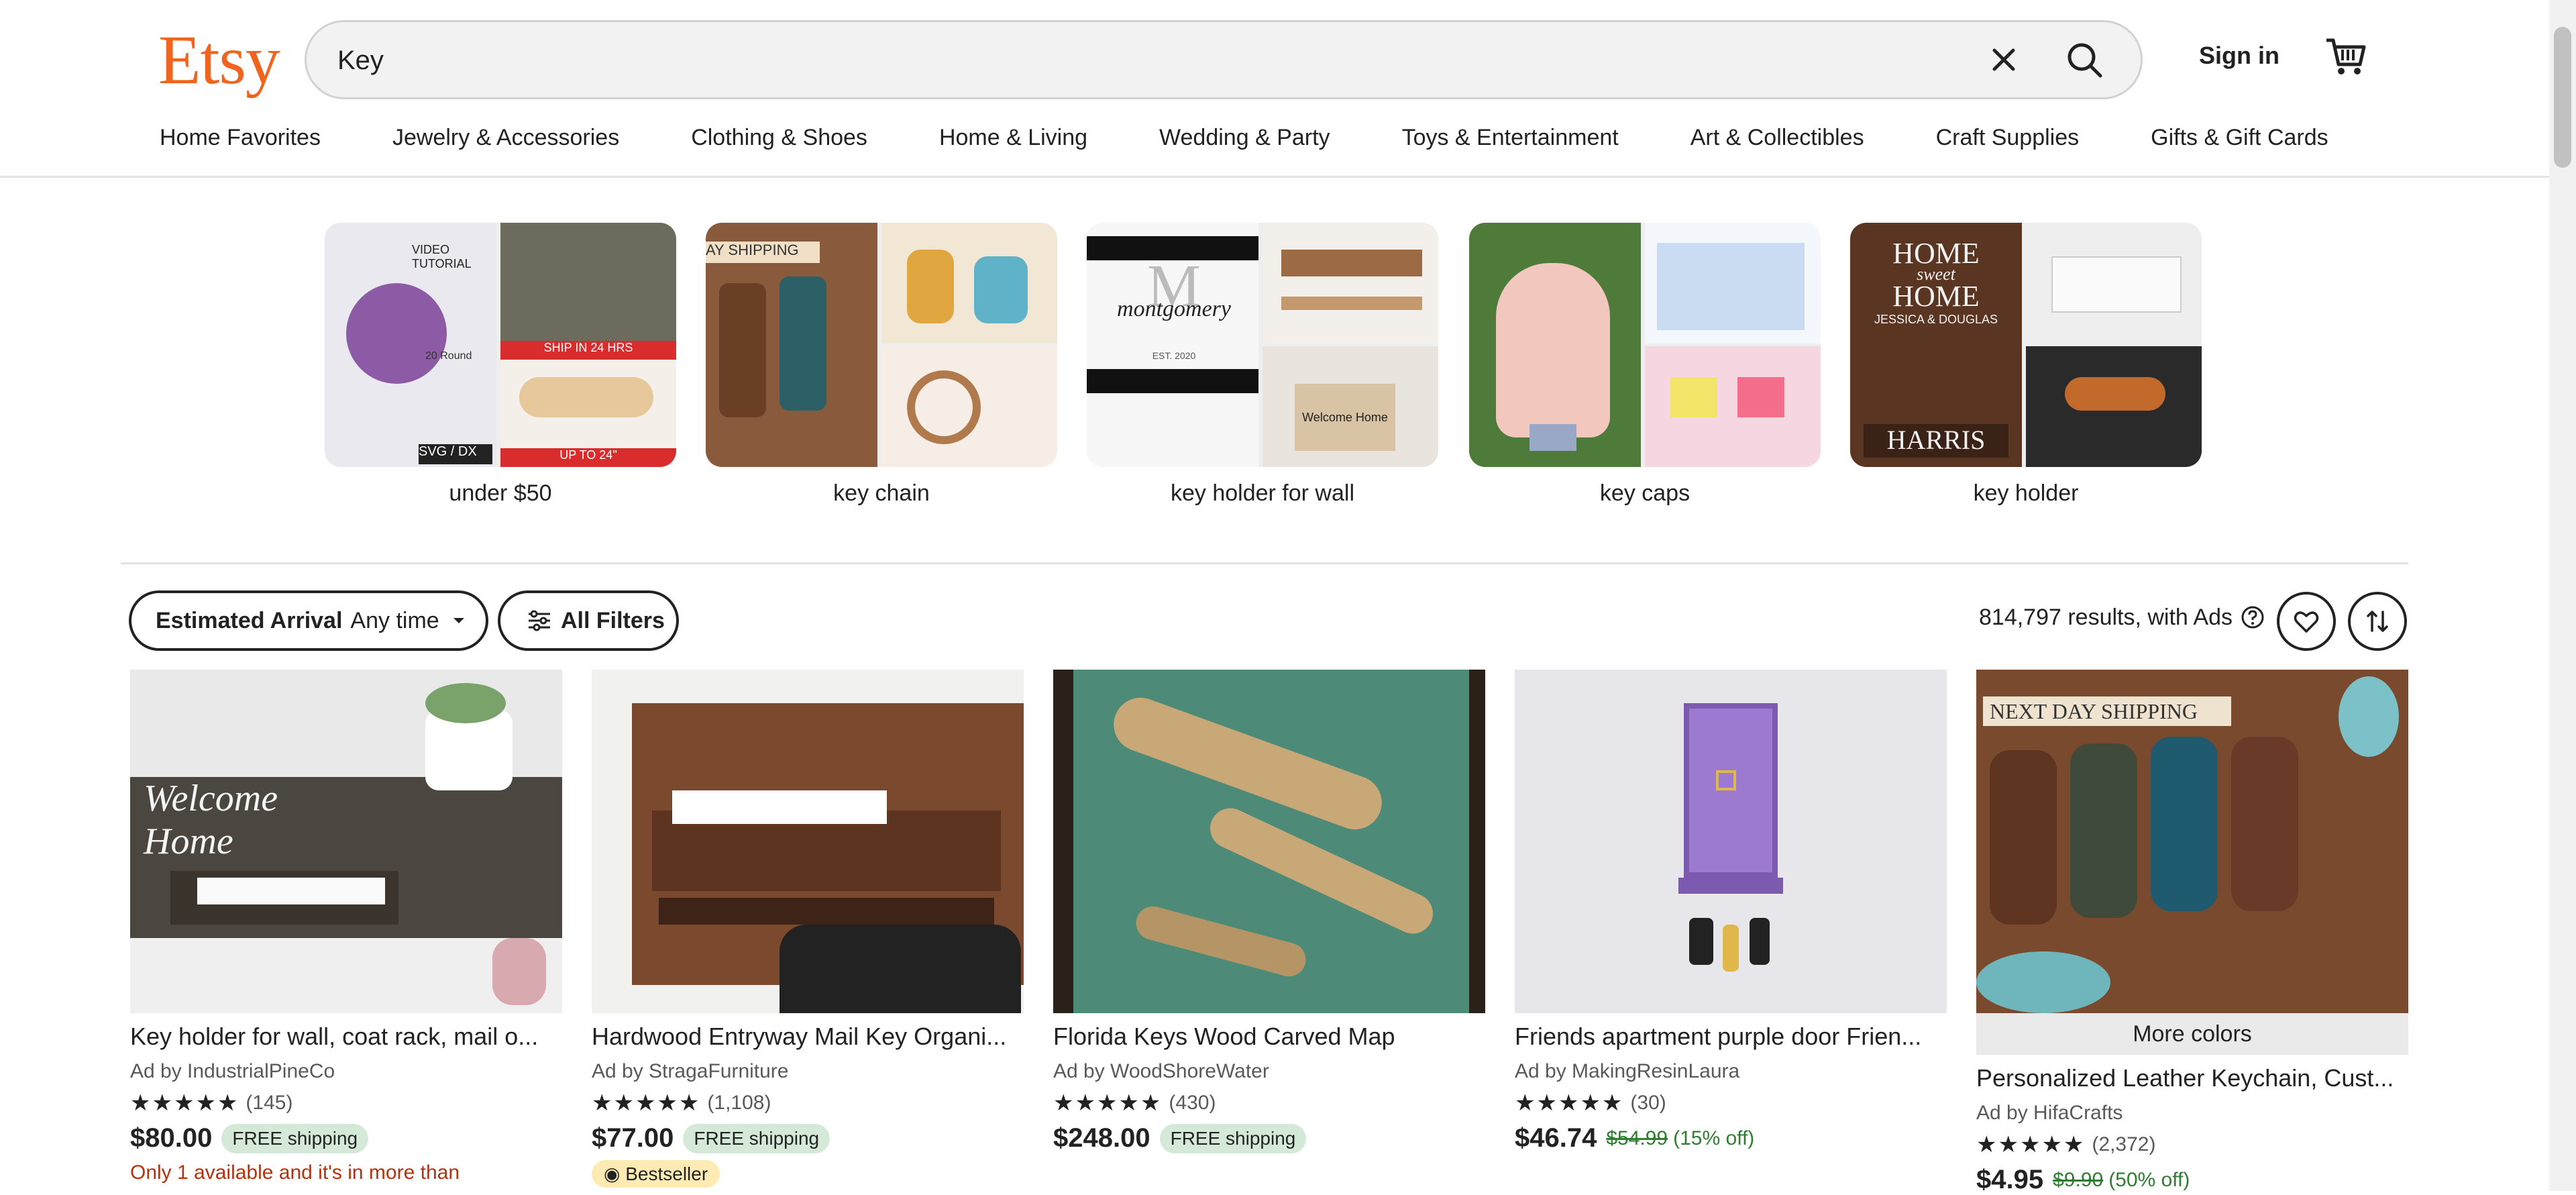 This screenshot has width=2576, height=1195. What do you see at coordinates (1269, 1071) in the screenshot?
I see `listing-shop: Ad by WoodShoreWater` at bounding box center [1269, 1071].